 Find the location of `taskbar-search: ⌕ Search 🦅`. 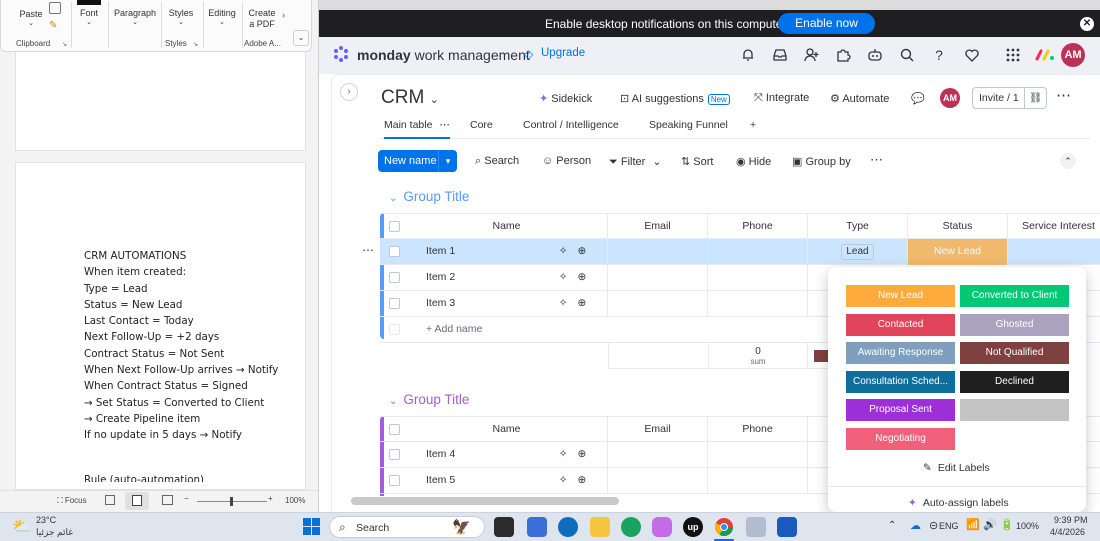

taskbar-search: ⌕ Search 🦅 is located at coordinates (407, 527).